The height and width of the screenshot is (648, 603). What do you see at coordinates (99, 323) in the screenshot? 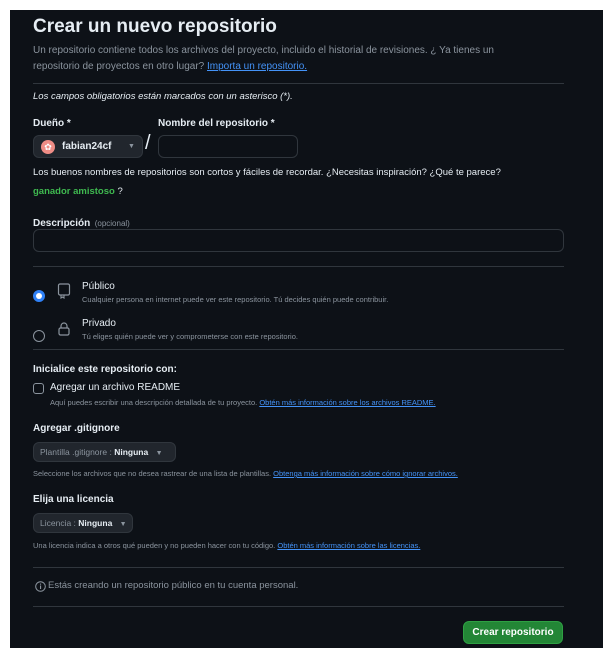
I see `private-title: Privado` at bounding box center [99, 323].